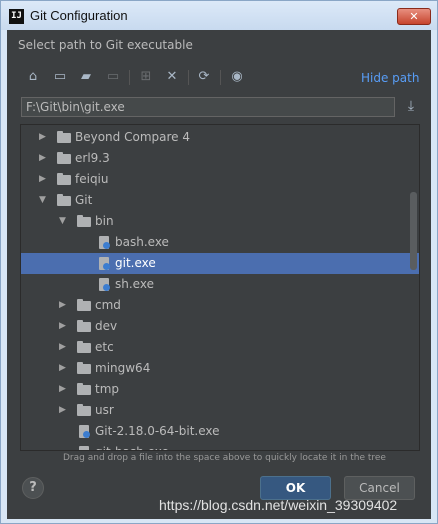  I want to click on download-icon: ⤓, so click(411, 107).